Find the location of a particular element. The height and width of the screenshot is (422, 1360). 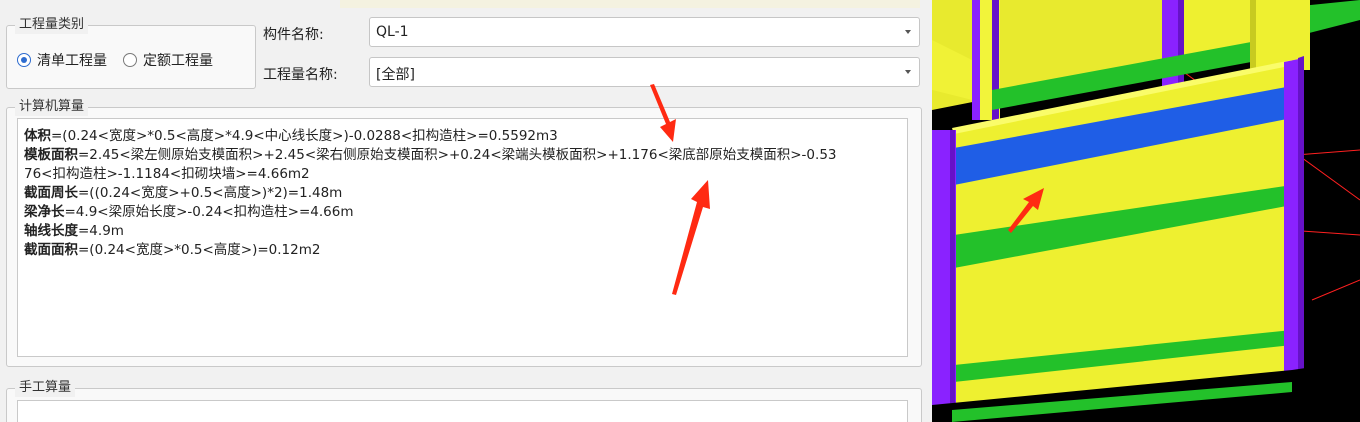

radio-quota-quantity-label: 定额工程量 is located at coordinates (178, 61).